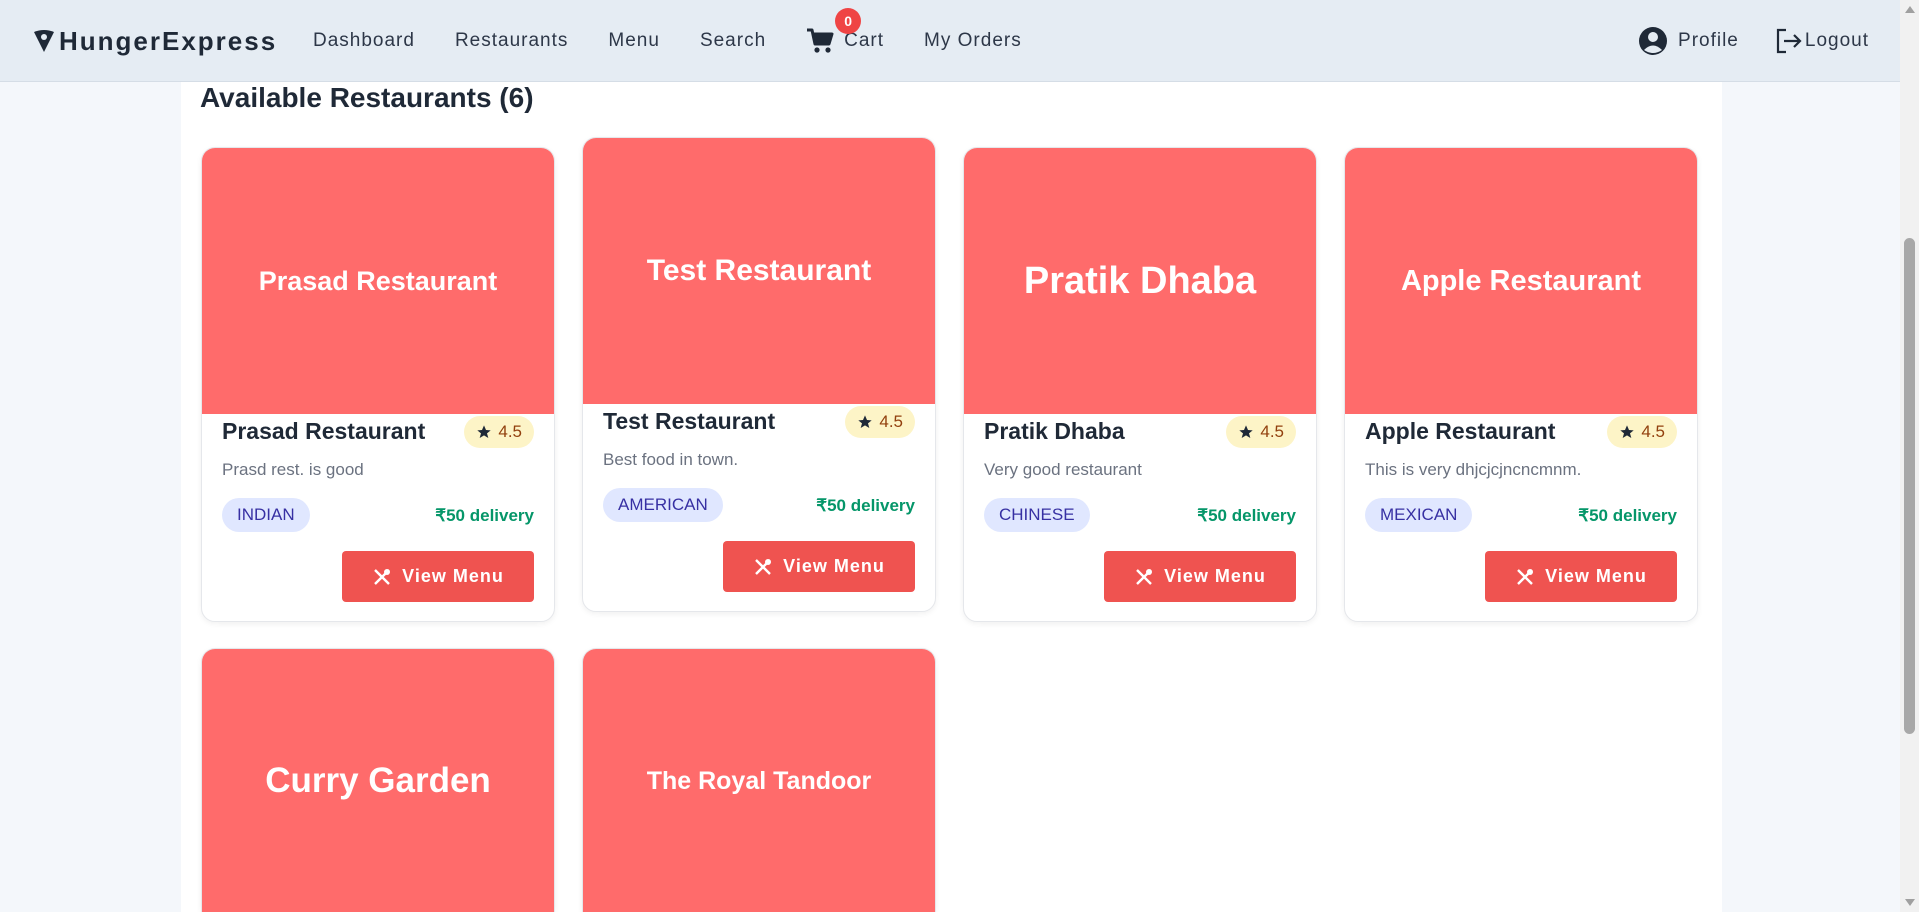 The height and width of the screenshot is (912, 1919). What do you see at coordinates (367, 97) in the screenshot?
I see `section-title: Available Restaurants (6)` at bounding box center [367, 97].